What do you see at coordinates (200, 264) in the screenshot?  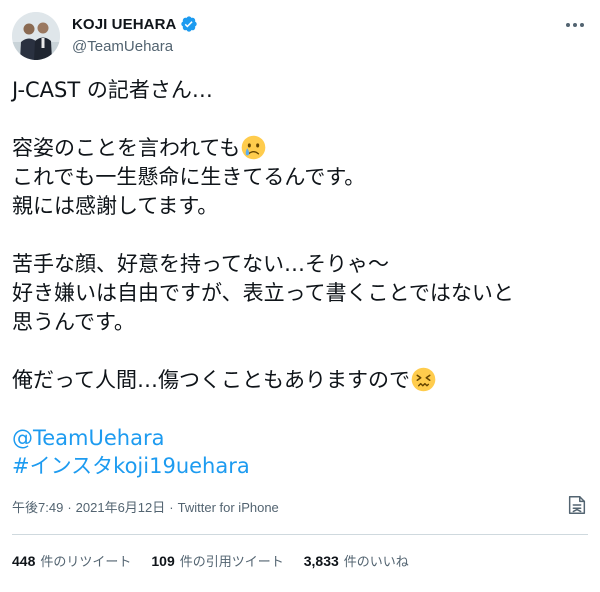 I see `tweet-line: 苦手な顔、好意を持ってない…そりゃ～` at bounding box center [200, 264].